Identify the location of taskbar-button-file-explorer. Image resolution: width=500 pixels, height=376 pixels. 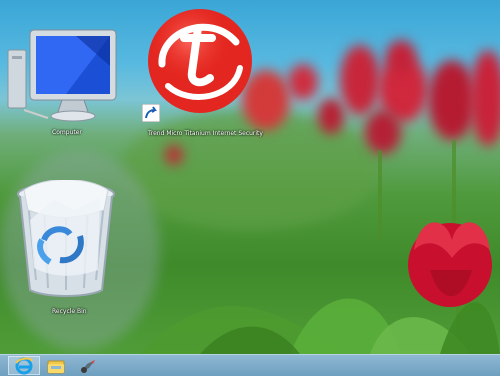
(56, 365).